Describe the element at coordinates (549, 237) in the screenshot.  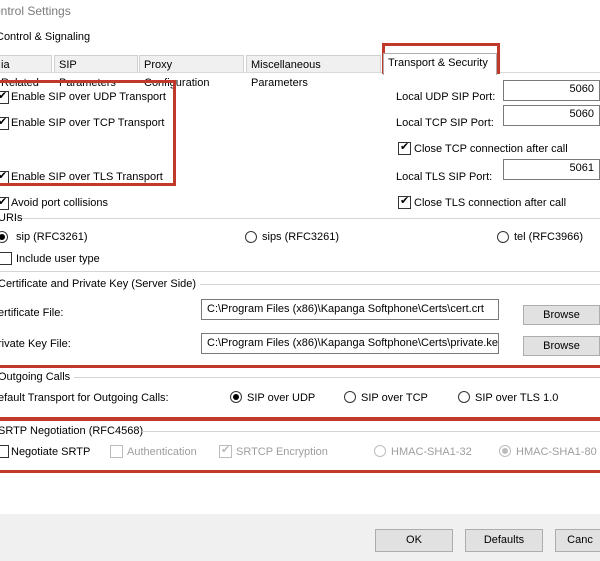
I see `uri-tel-label: tel (RFC3966)` at that location.